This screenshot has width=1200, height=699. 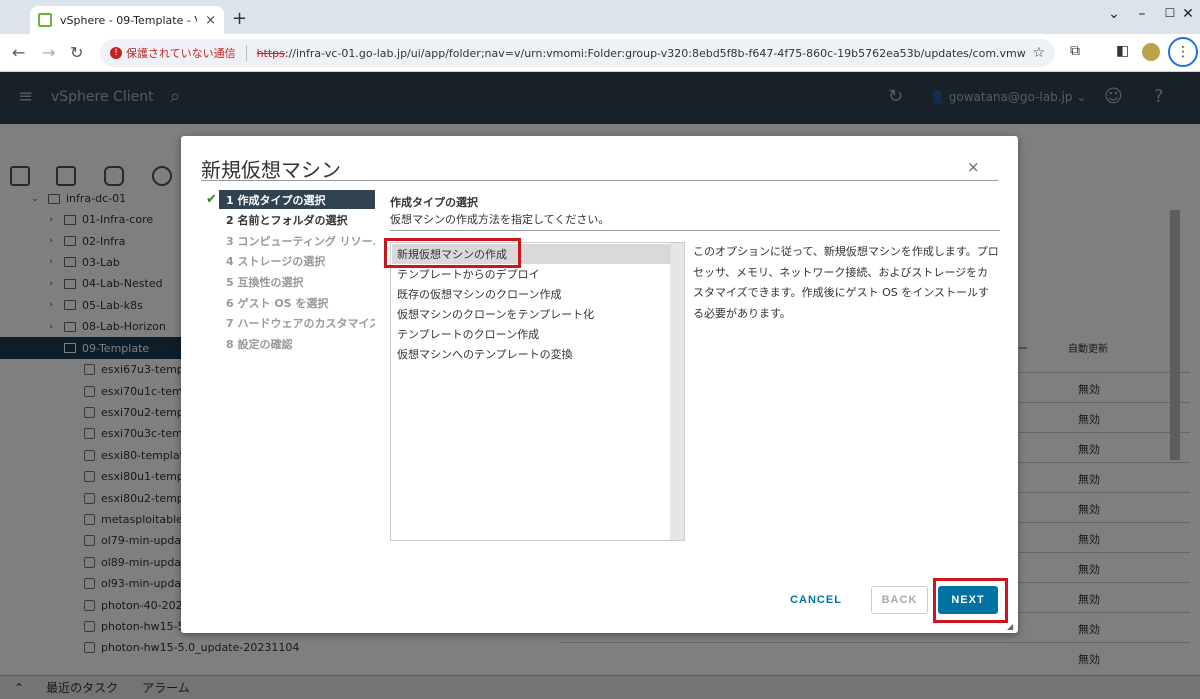 What do you see at coordinates (600, 17) in the screenshot?
I see `browser-tab-strip: vSphere - 09-Template - VMwa × + ⌄ – ☐ ✕` at bounding box center [600, 17].